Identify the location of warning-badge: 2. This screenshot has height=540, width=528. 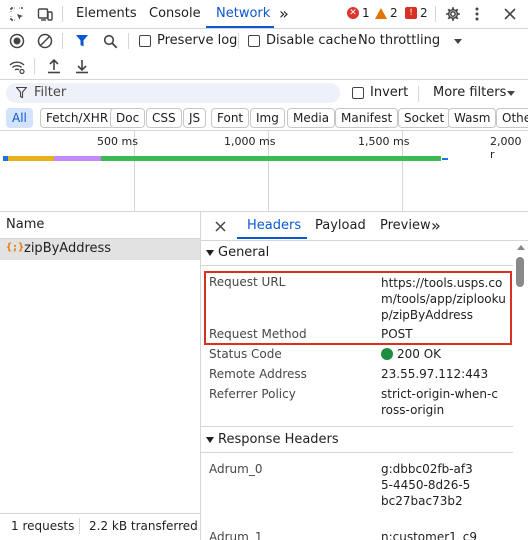
(386, 13).